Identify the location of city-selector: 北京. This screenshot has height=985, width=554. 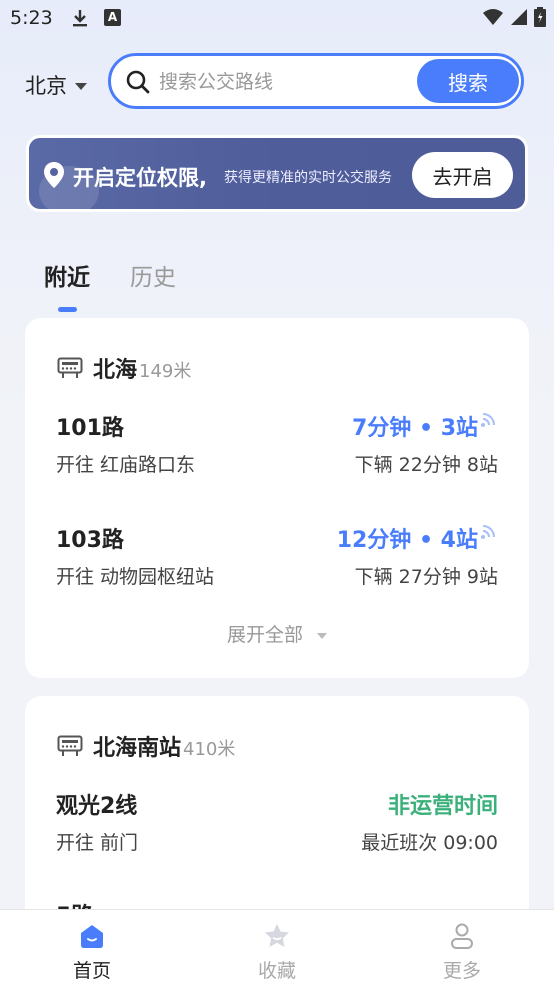
(56, 85).